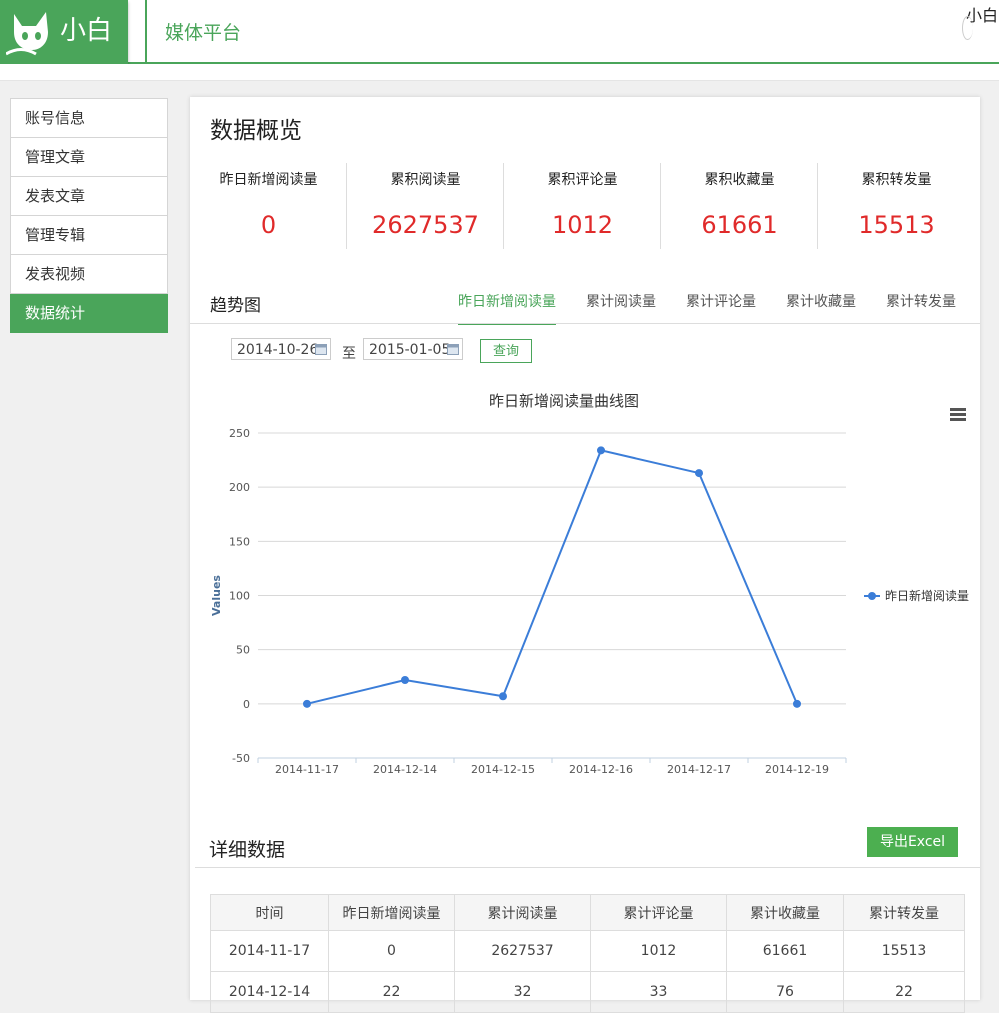 This screenshot has width=999, height=1013. I want to click on page-title: 数据概览, so click(256, 131).